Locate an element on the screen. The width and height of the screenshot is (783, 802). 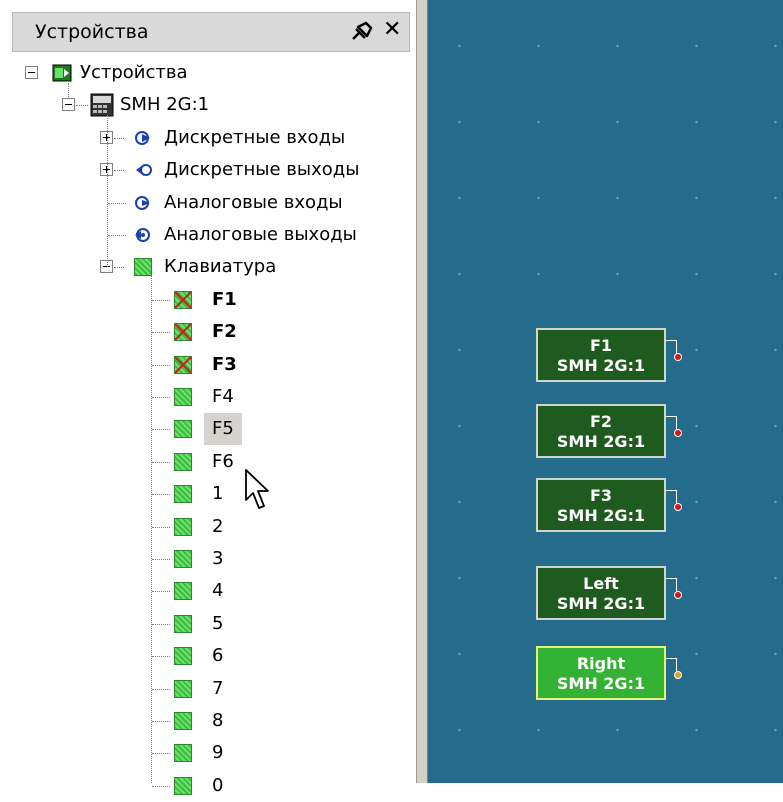
tree-key-item: F1 is located at coordinates (234, 300).